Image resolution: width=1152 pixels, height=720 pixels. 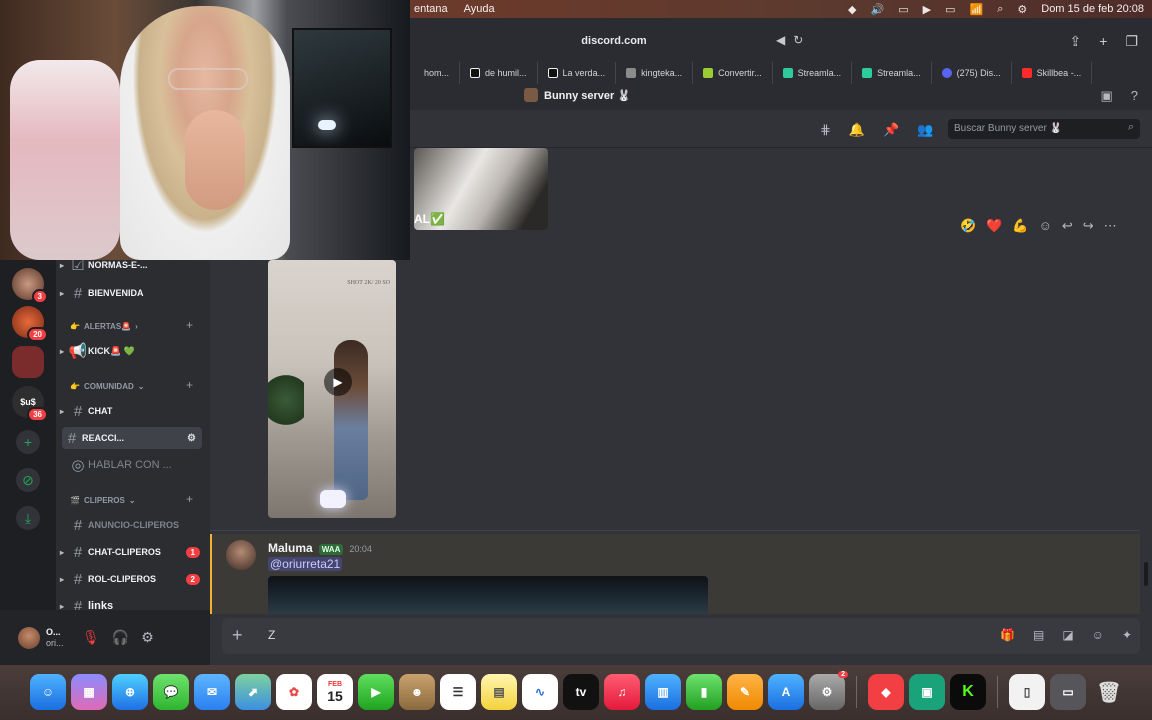 I want to click on explore-icon: ⊘, so click(x=28, y=480).